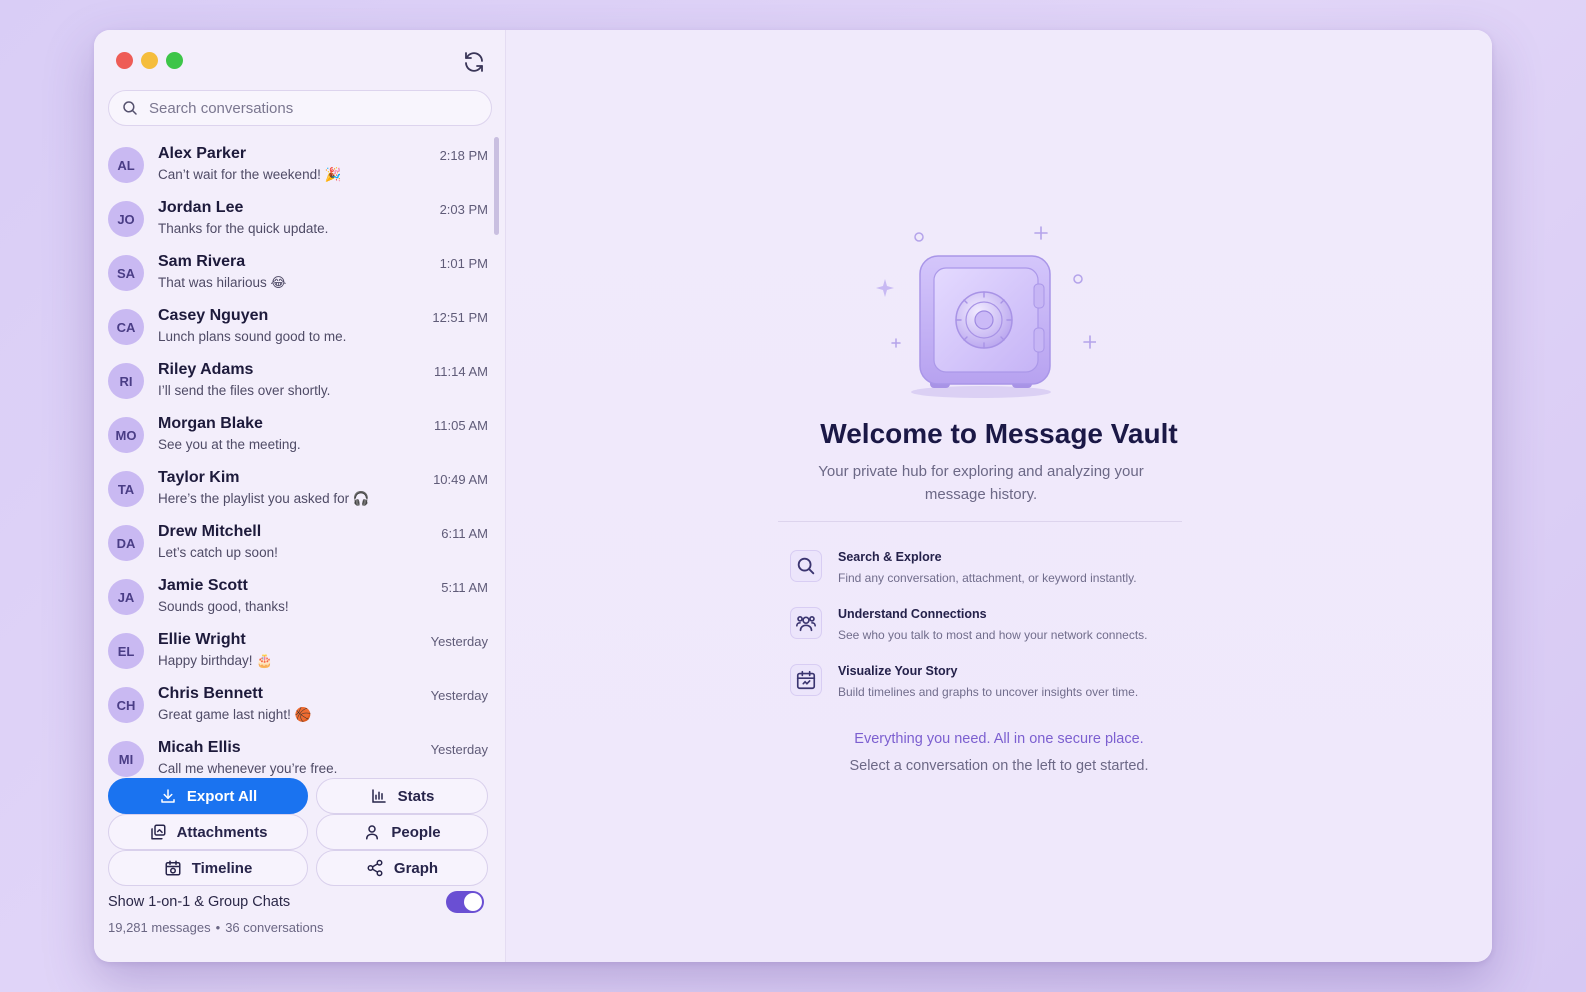 Image resolution: width=1586 pixels, height=992 pixels. What do you see at coordinates (309, 108) in the screenshot?
I see `search-input` at bounding box center [309, 108].